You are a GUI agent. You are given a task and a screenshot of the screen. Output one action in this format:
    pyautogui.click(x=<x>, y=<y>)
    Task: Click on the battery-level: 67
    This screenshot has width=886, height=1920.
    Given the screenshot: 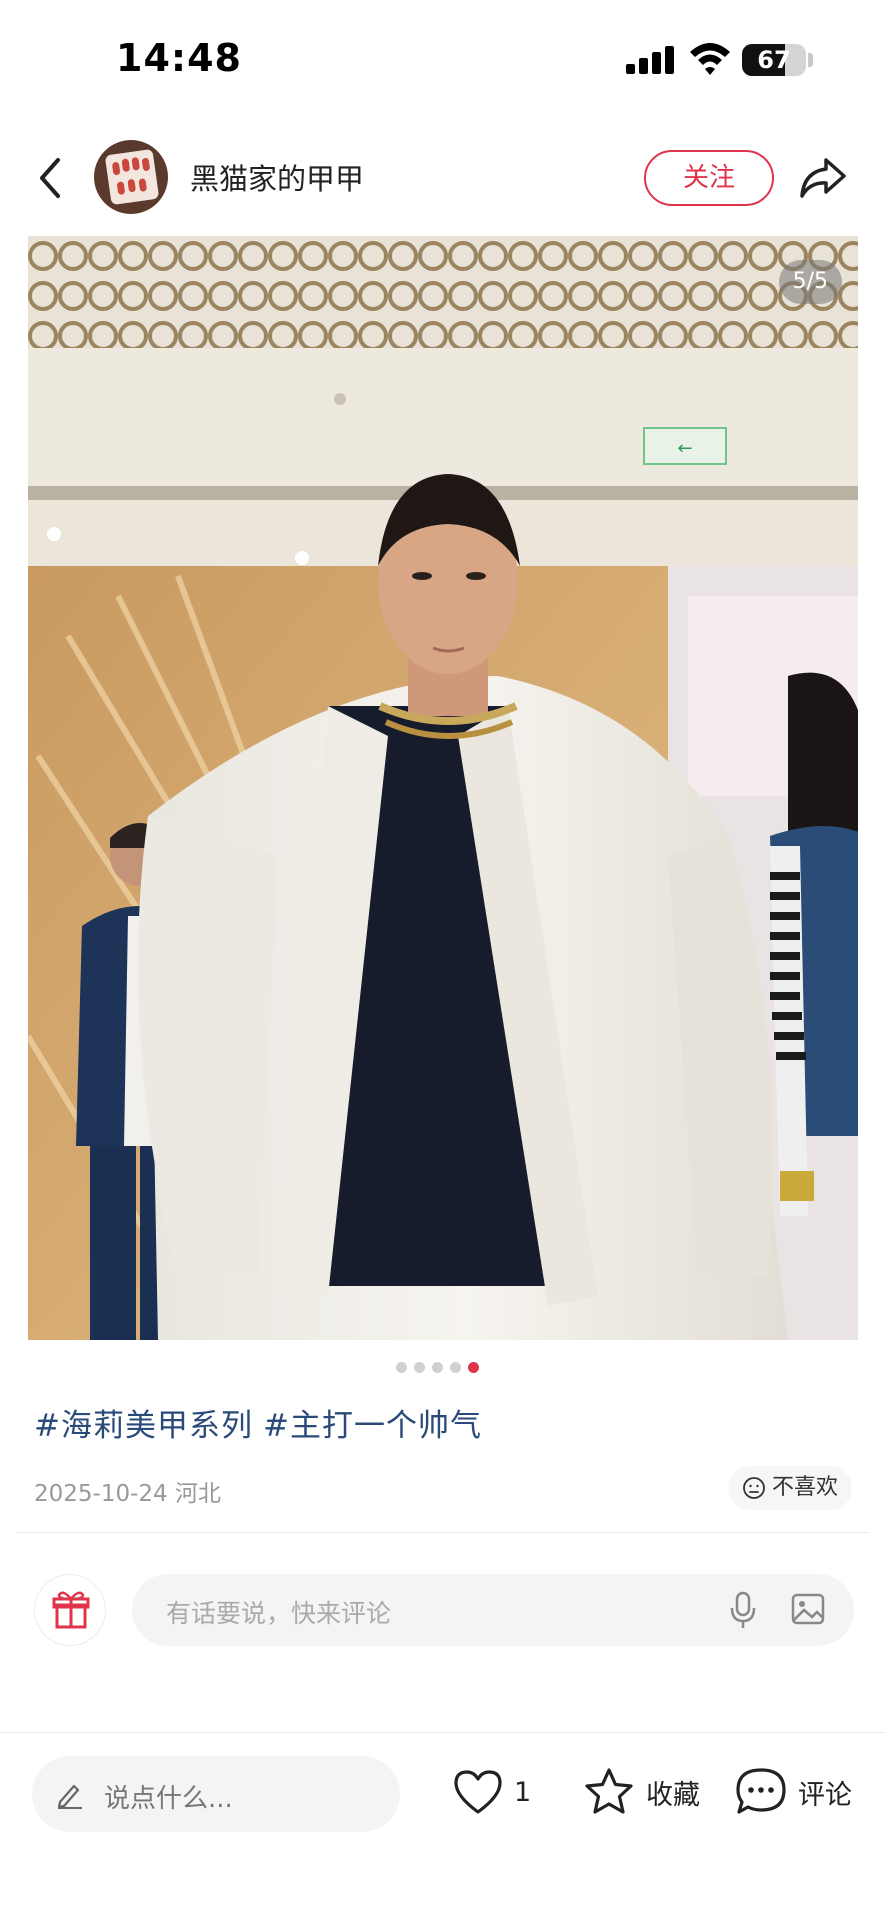 What is the action you would take?
    pyautogui.click(x=774, y=60)
    